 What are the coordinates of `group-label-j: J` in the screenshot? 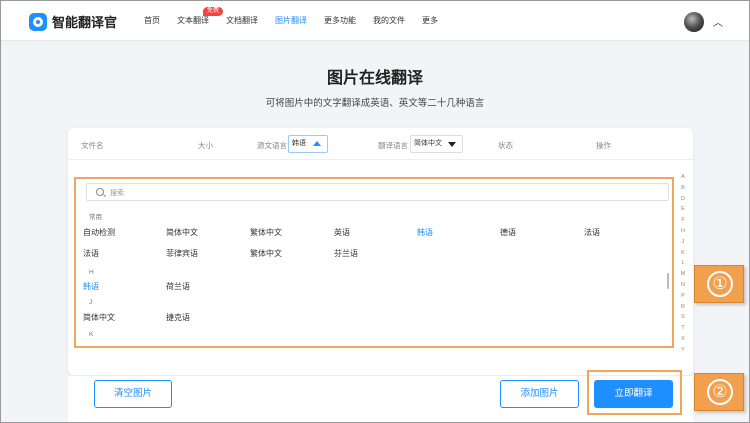 It's located at (91, 302).